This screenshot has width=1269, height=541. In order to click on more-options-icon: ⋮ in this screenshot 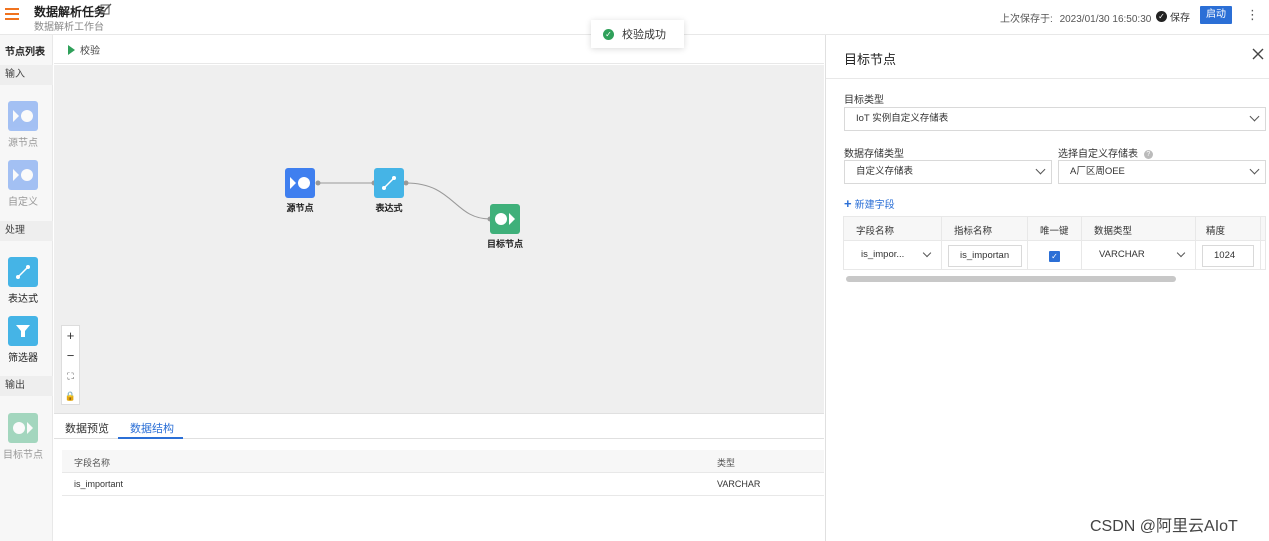, I will do `click(1252, 15)`.